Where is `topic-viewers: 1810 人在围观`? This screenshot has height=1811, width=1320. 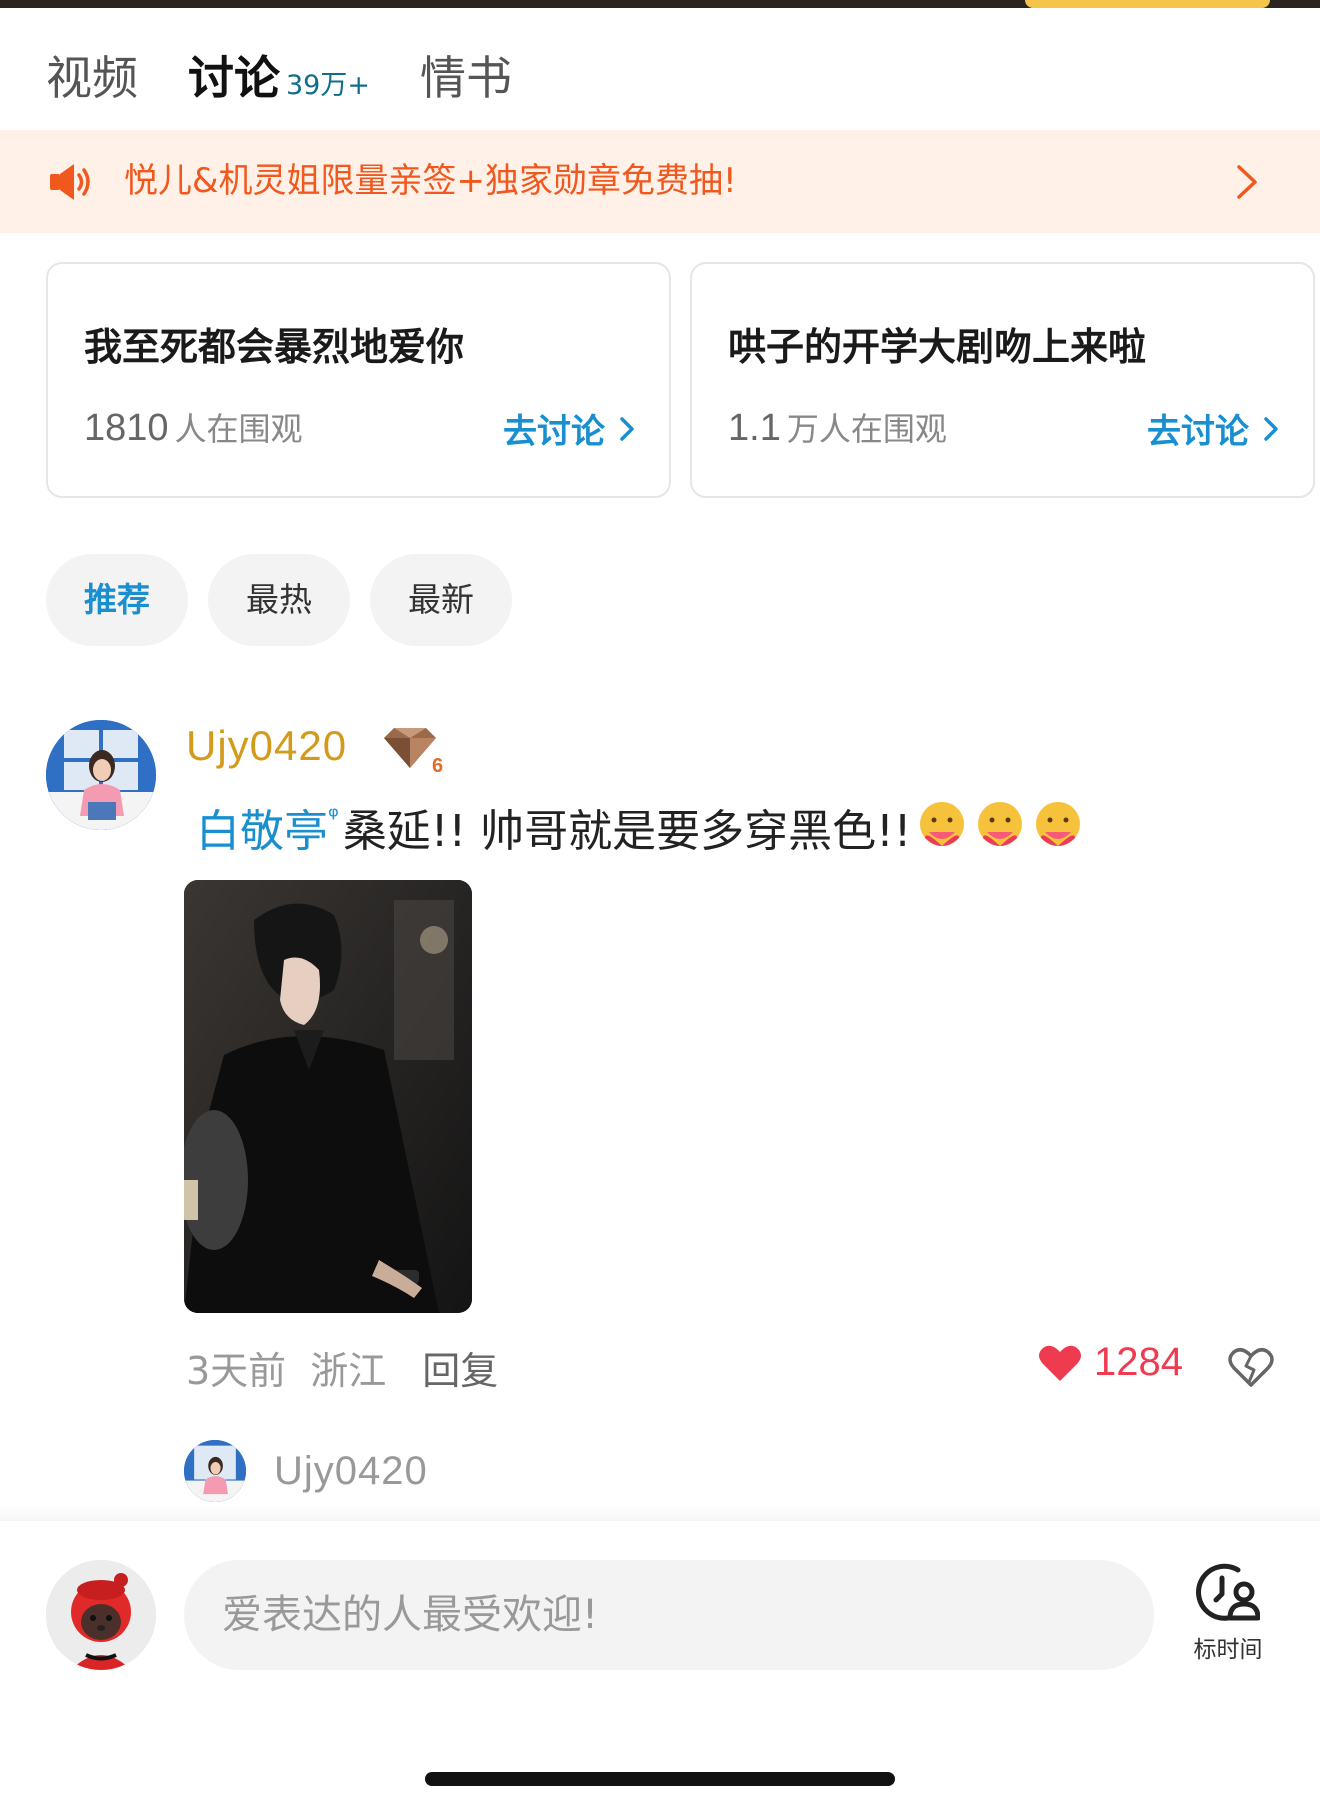 topic-viewers: 1810 人在围观 is located at coordinates (193, 427).